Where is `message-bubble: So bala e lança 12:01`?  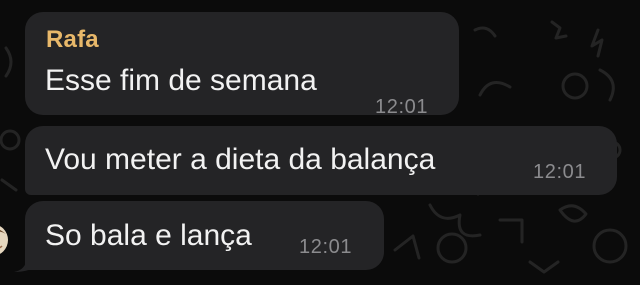
message-bubble: So bala e lança 12:01 is located at coordinates (204, 235).